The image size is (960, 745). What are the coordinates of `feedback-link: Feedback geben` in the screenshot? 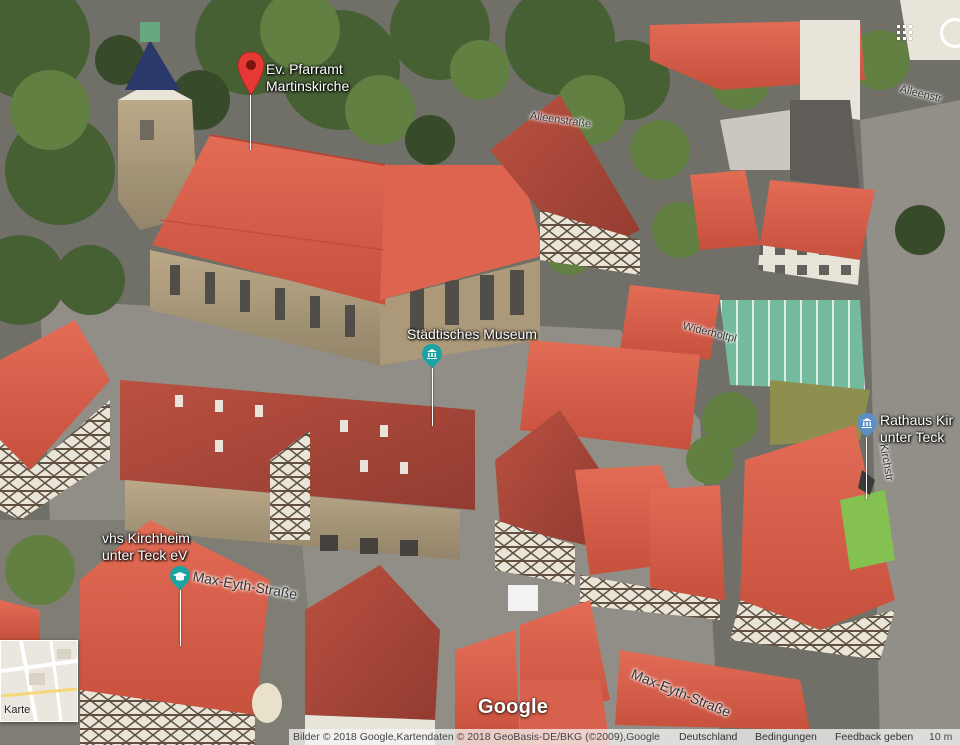 It's located at (874, 737).